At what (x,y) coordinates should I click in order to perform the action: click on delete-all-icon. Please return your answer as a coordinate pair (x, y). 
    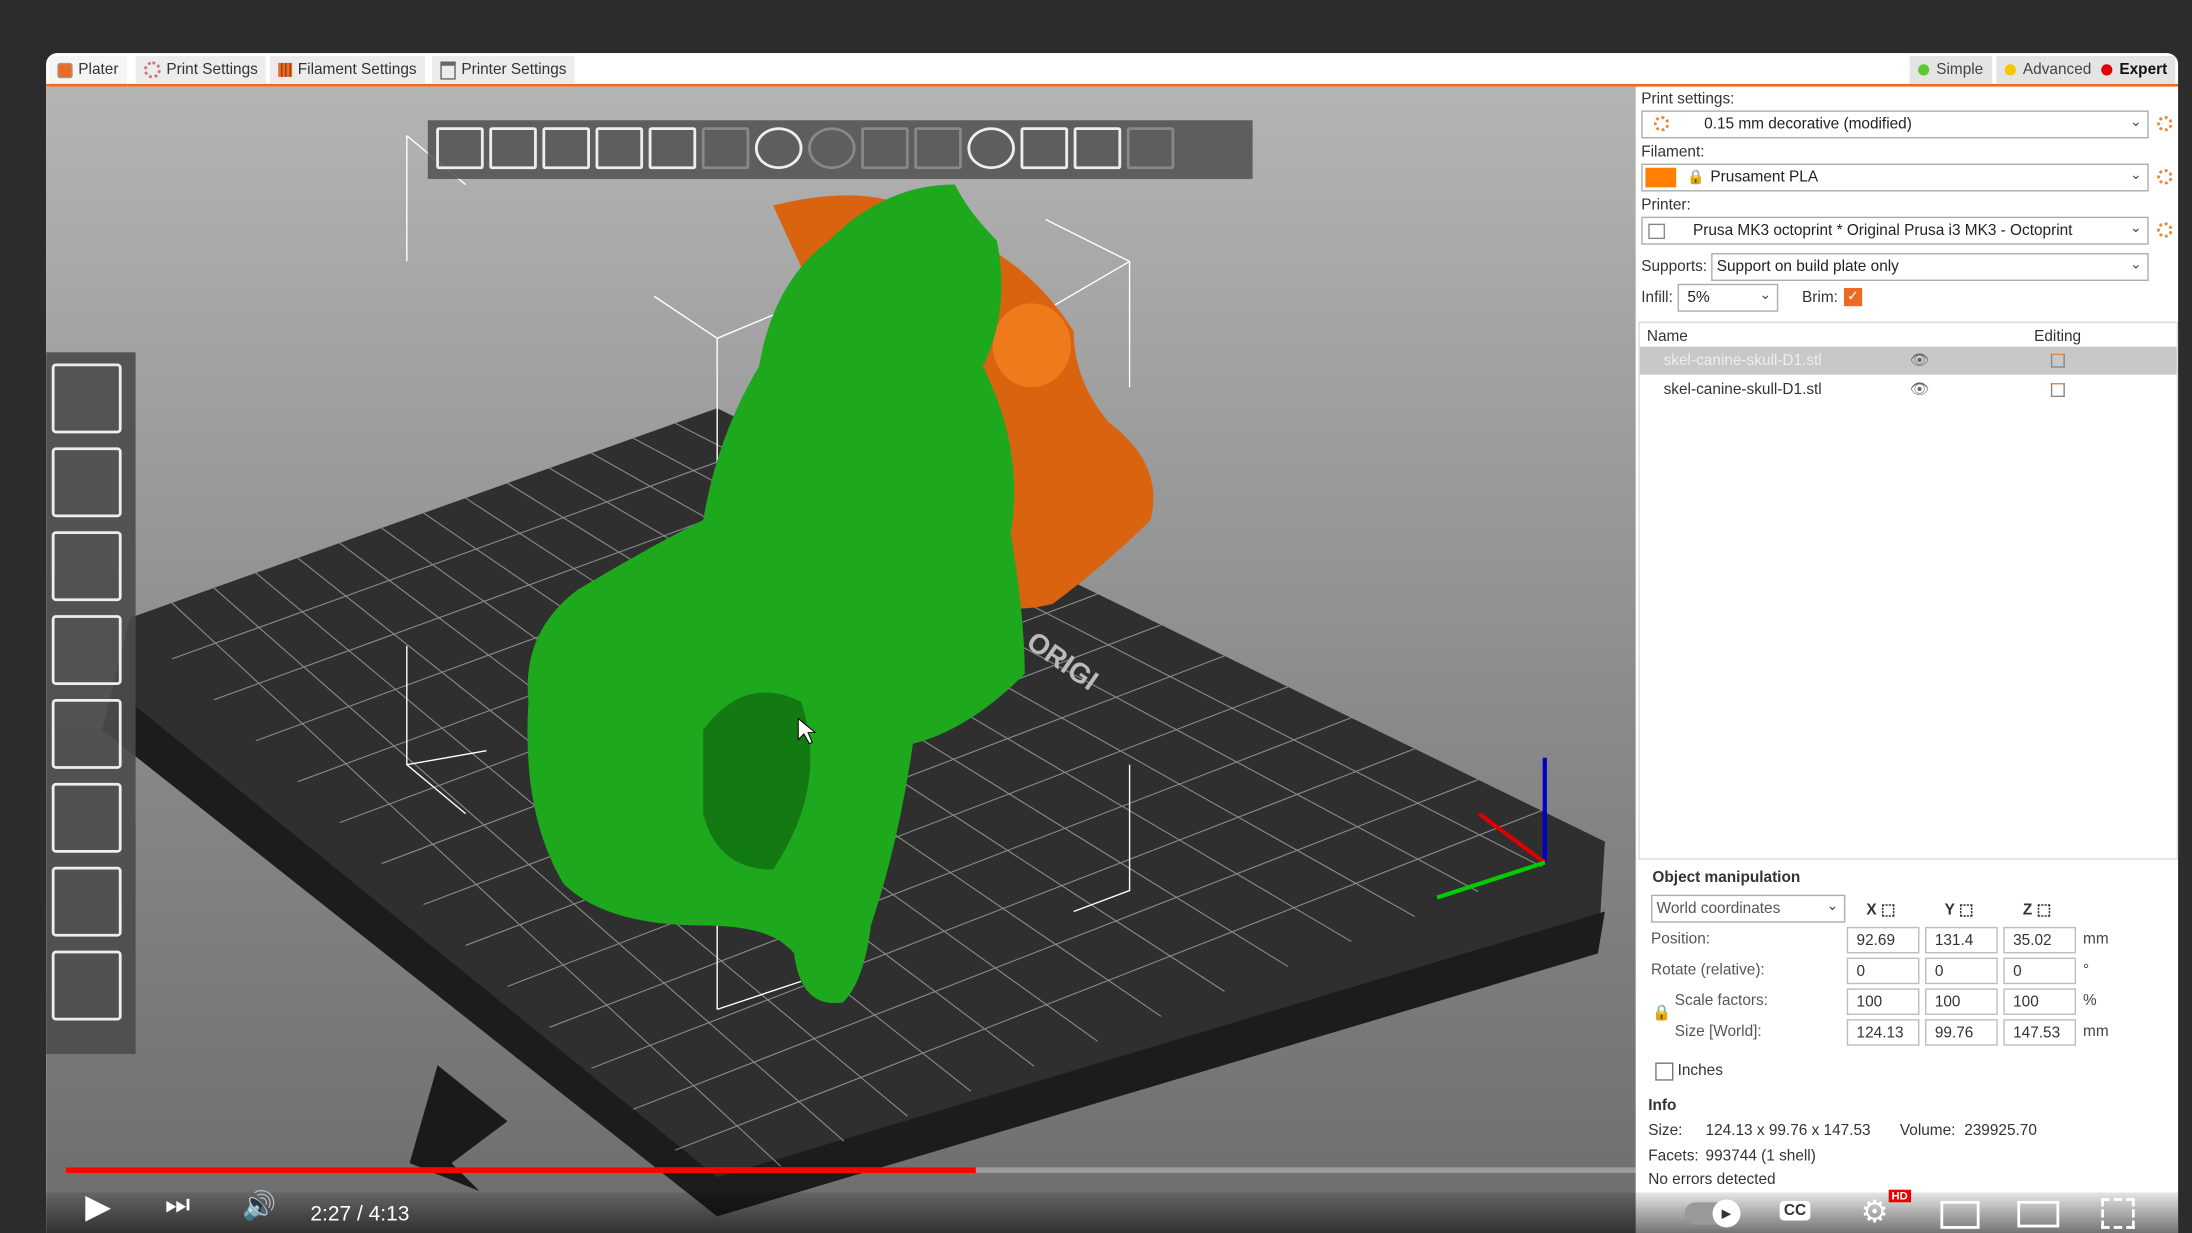
    Looking at the image, I should click on (566, 148).